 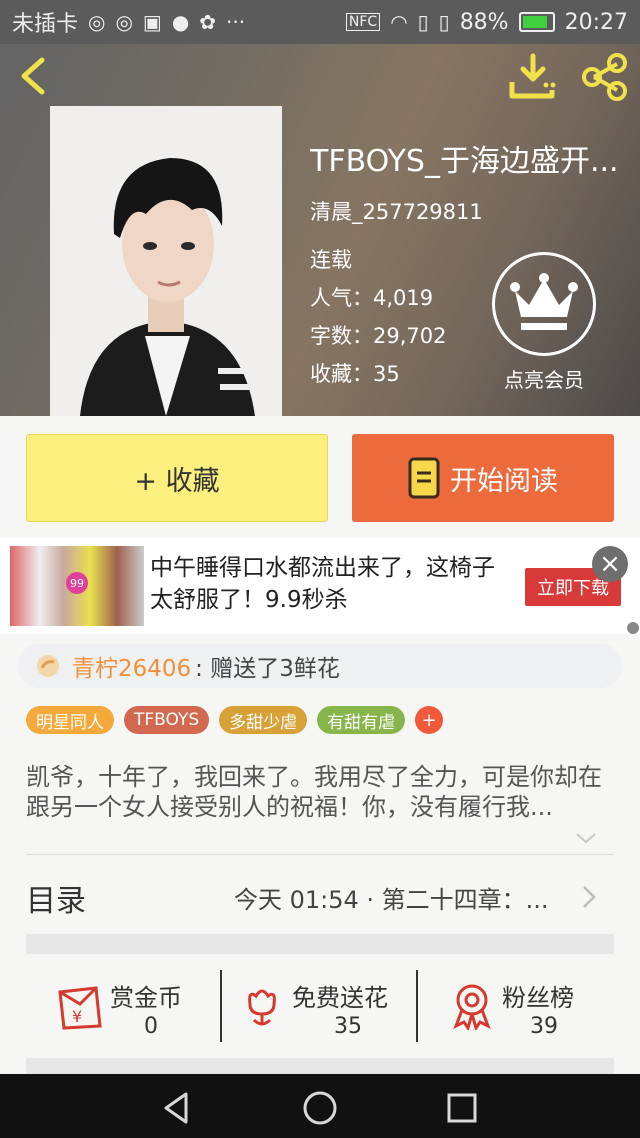 What do you see at coordinates (340, 998) in the screenshot?
I see `free-flowers-label: 免费送花` at bounding box center [340, 998].